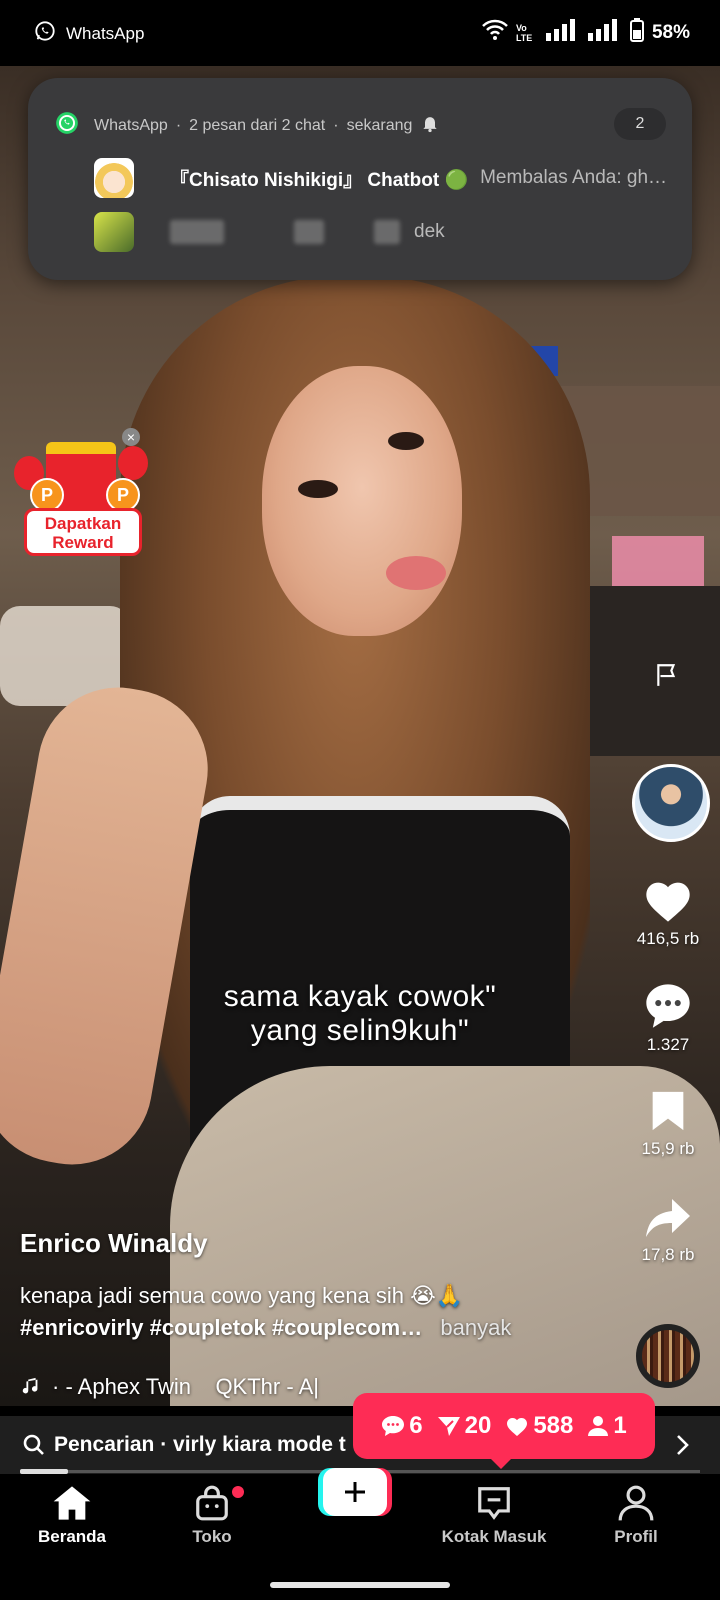 The width and height of the screenshot is (720, 1600). I want to click on send-icon, so click(448, 1426).